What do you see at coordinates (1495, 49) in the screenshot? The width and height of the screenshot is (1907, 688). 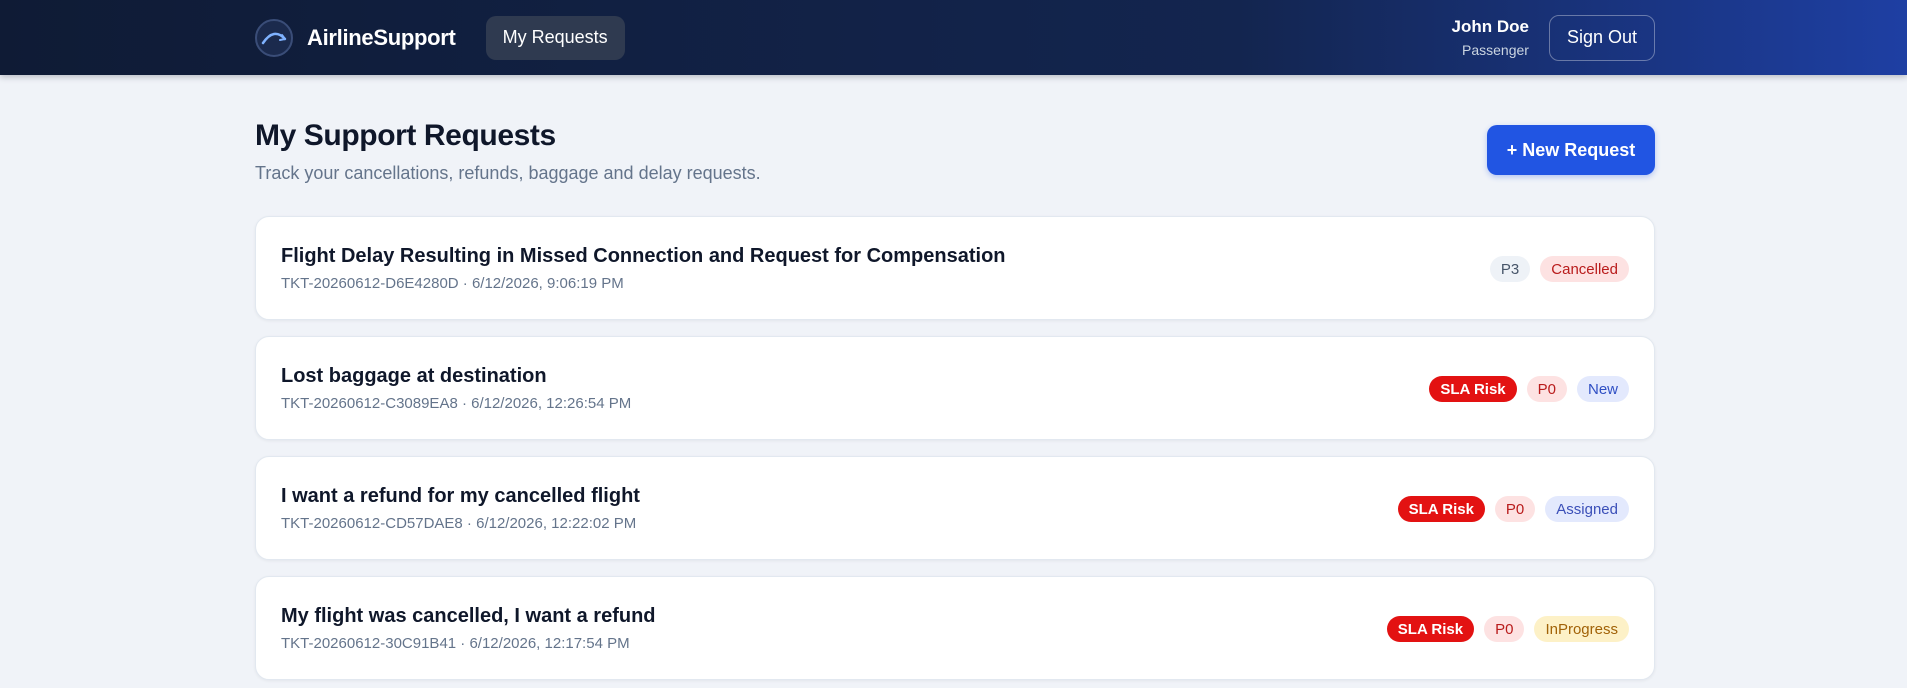 I see `user-role: Passenger` at bounding box center [1495, 49].